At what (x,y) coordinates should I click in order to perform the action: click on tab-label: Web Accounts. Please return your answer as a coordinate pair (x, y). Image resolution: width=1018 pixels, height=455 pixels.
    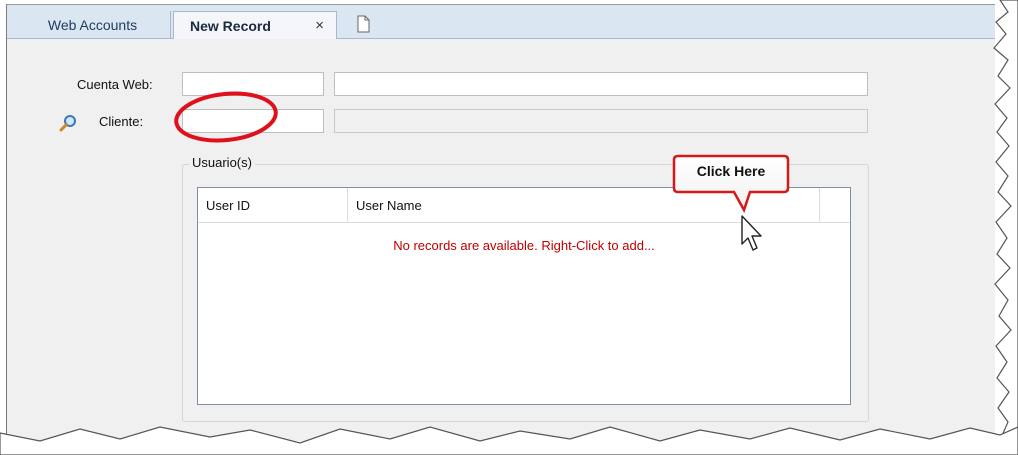
    Looking at the image, I should click on (92, 24).